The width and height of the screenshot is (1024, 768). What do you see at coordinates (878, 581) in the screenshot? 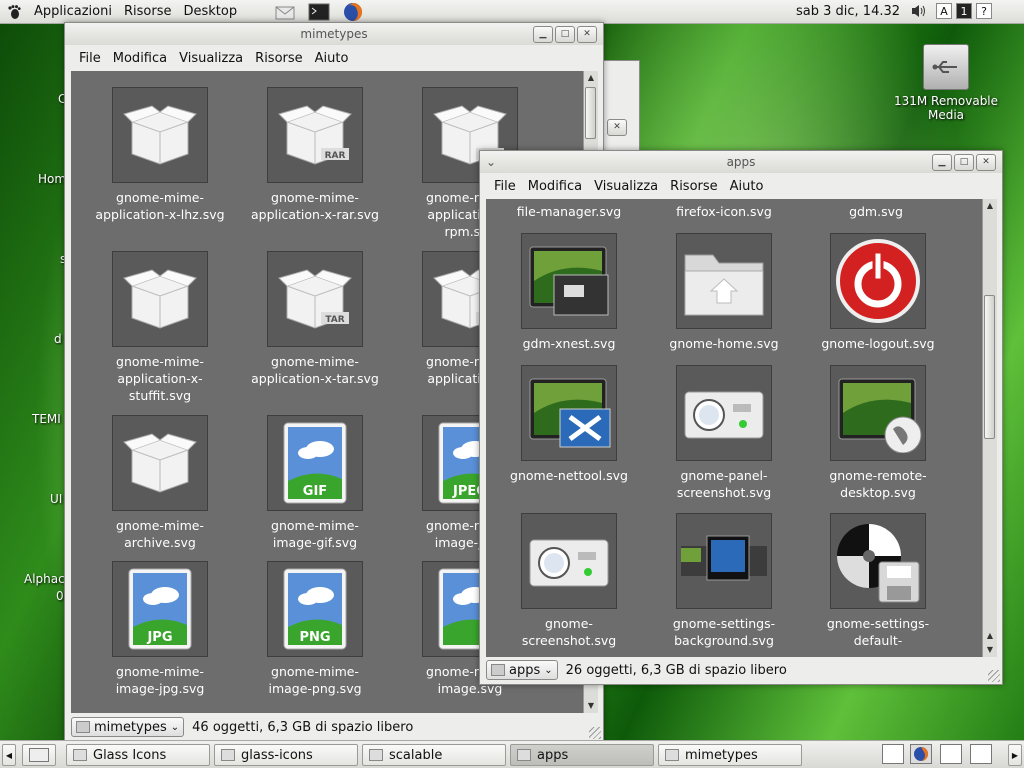
I see `file-item: gnome-settings-default-` at bounding box center [878, 581].